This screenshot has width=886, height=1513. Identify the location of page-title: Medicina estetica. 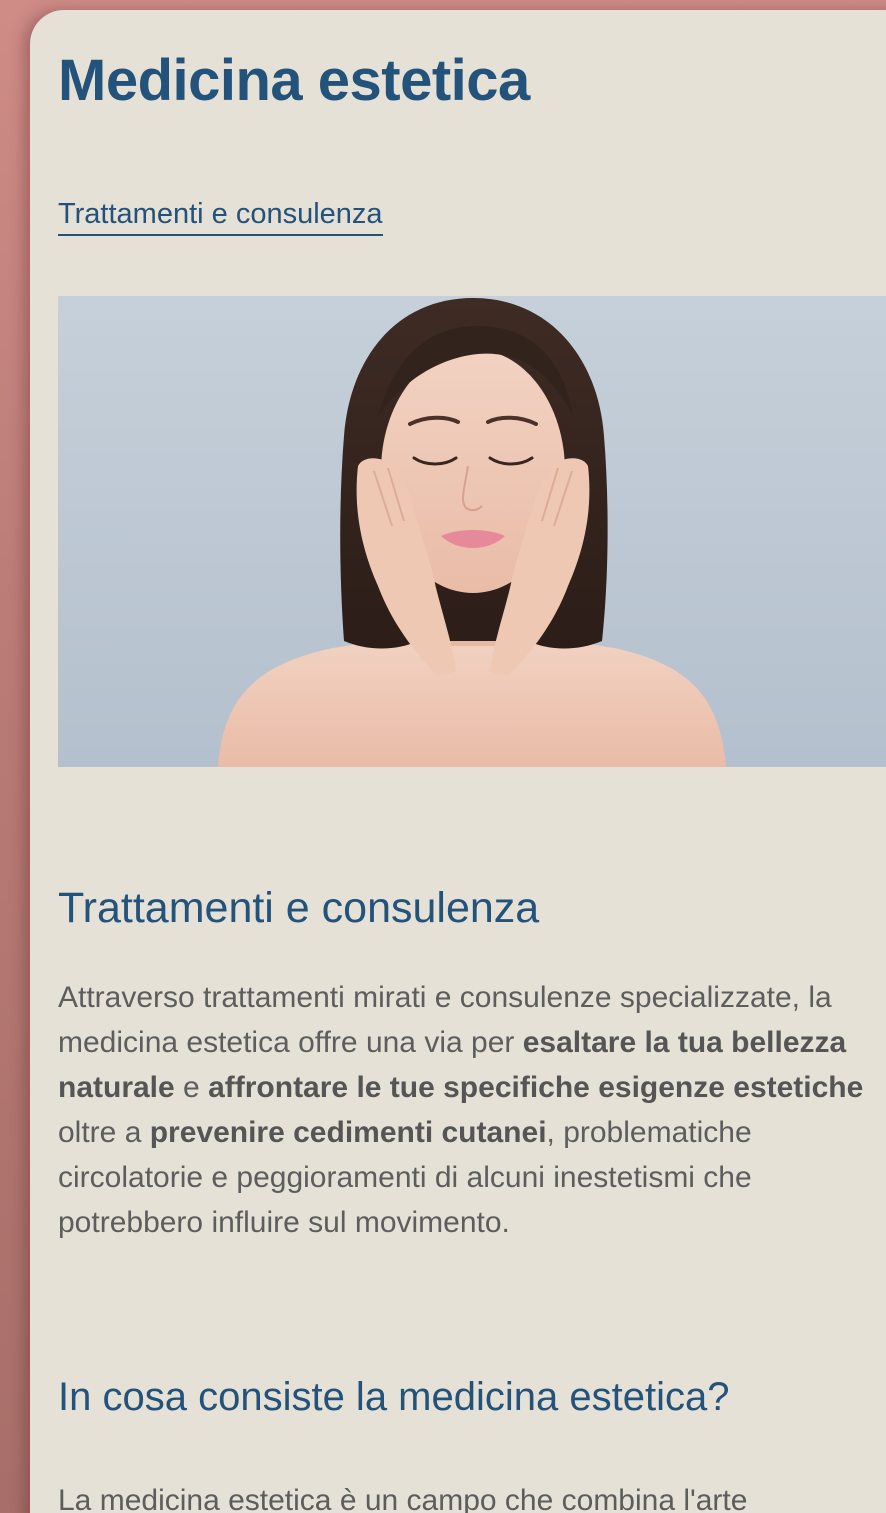
(294, 80).